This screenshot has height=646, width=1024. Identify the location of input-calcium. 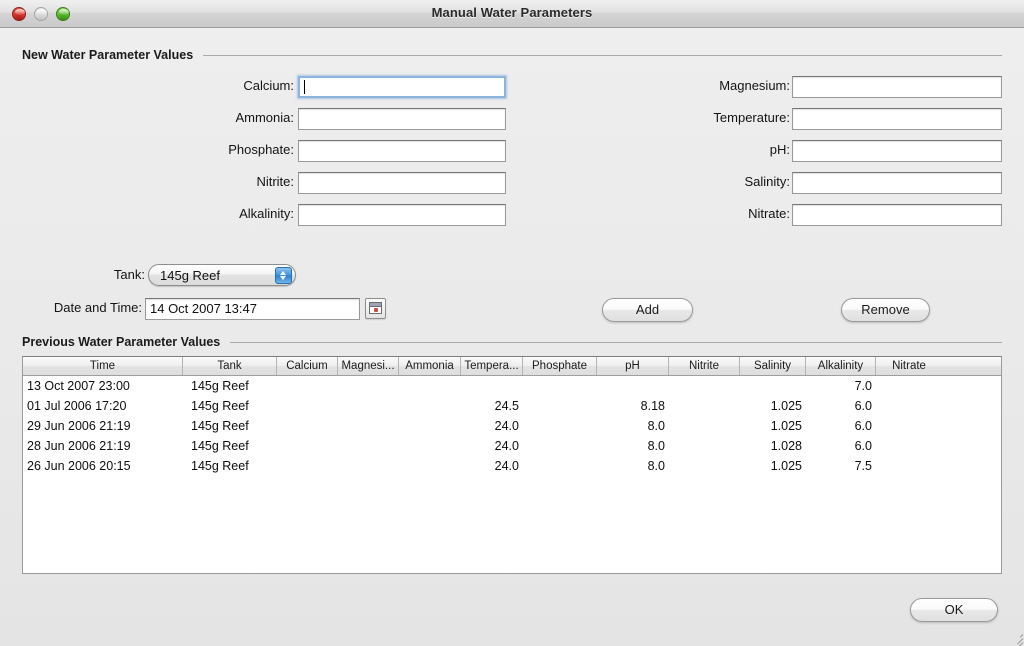
(402, 87).